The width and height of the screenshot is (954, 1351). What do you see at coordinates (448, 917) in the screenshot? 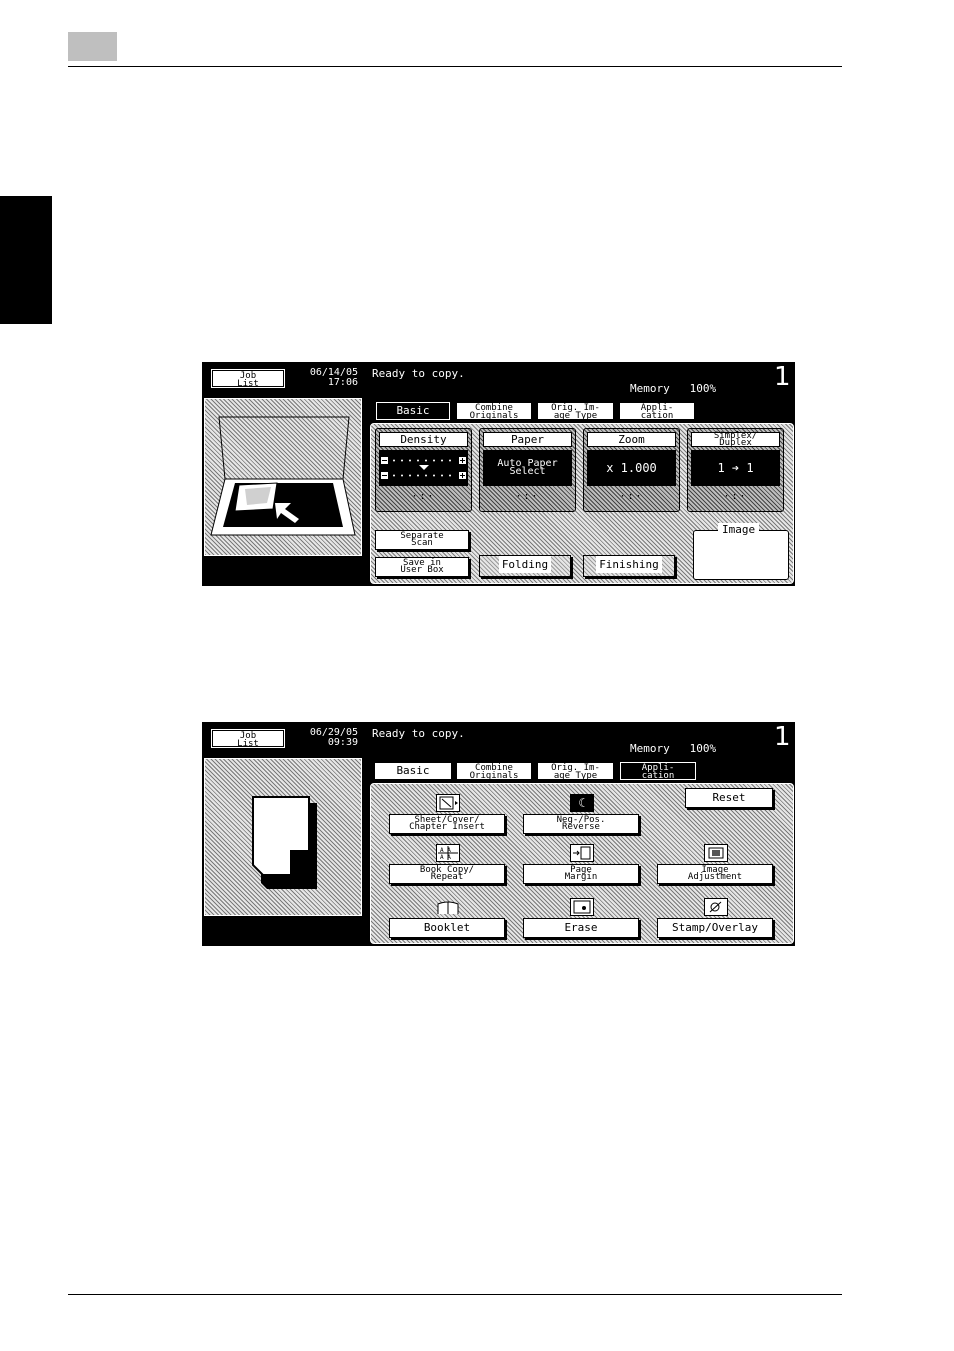
I see `booklet-cell: Booklet` at bounding box center [448, 917].